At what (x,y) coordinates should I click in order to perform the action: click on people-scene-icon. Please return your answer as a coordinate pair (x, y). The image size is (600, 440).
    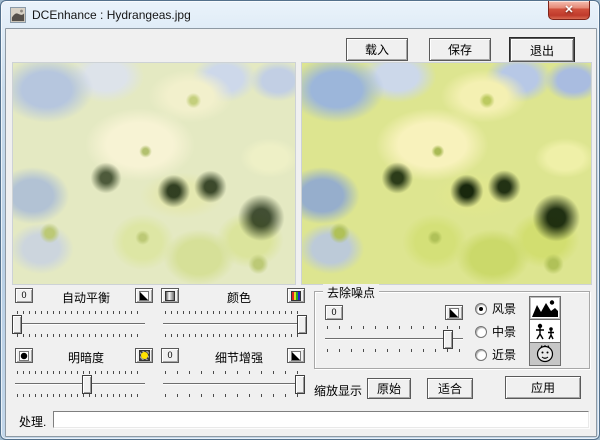
    Looking at the image, I should click on (545, 331).